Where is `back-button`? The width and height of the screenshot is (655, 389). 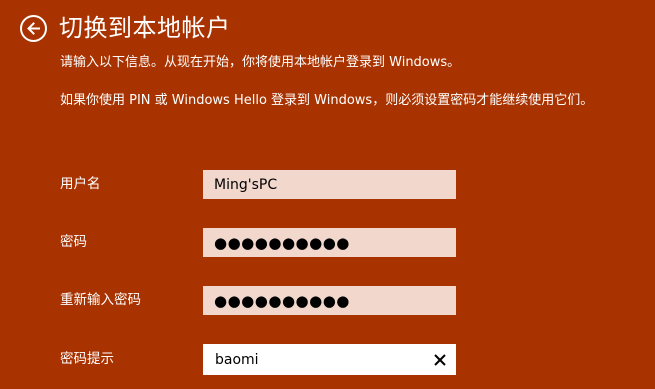 back-button is located at coordinates (33, 28).